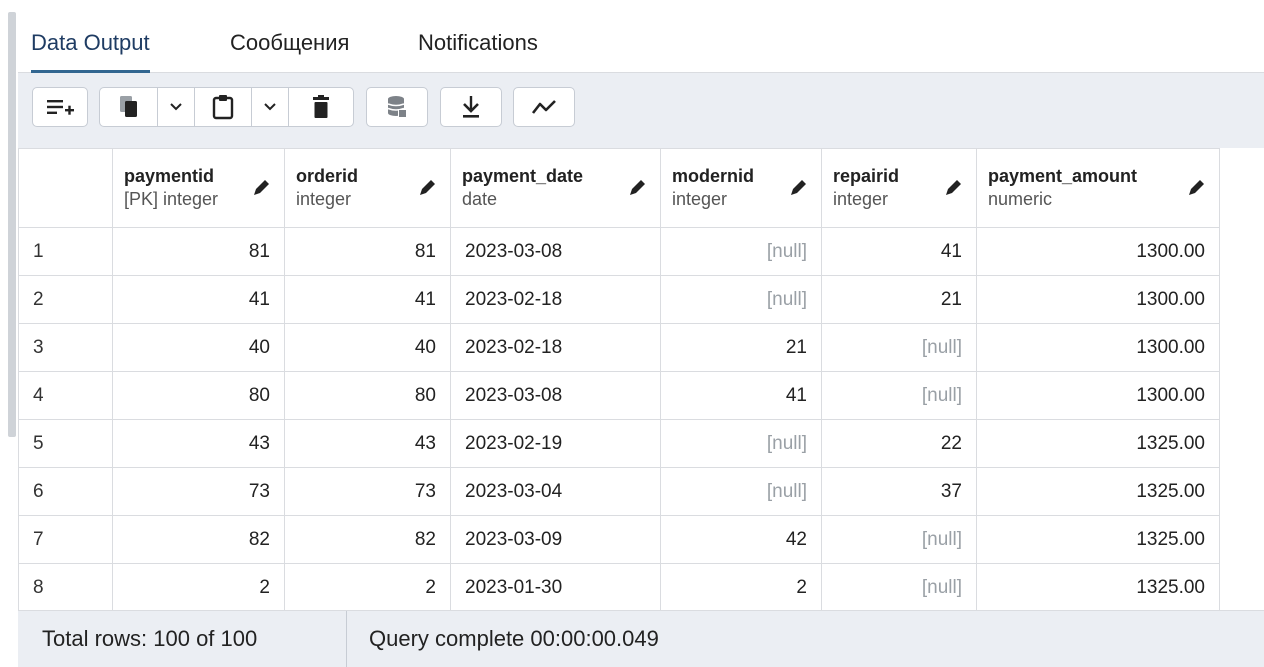 The width and height of the screenshot is (1264, 667). I want to click on tab-data-output: Data Output, so click(90, 42).